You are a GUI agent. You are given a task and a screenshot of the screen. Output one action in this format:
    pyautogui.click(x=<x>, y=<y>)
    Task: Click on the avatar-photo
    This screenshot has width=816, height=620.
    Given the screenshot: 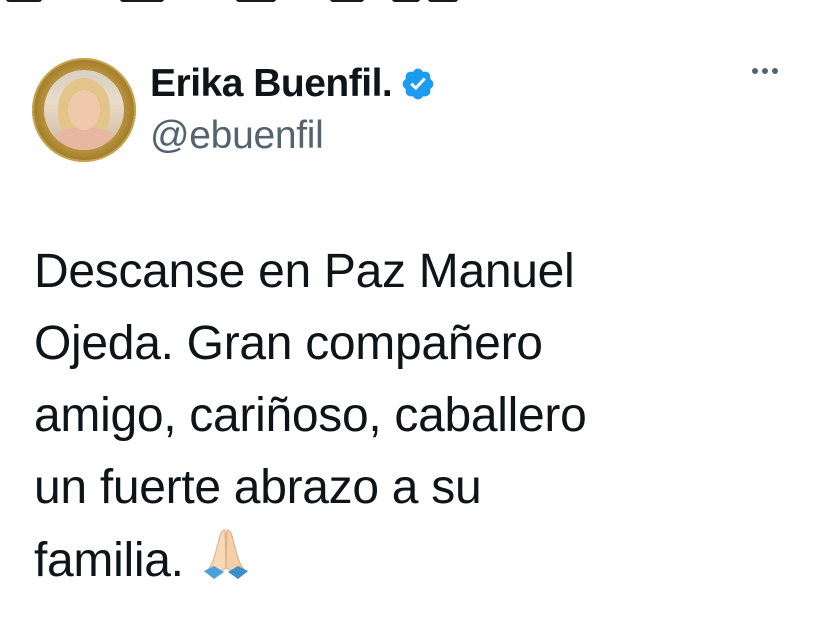 What is the action you would take?
    pyautogui.click(x=84, y=110)
    